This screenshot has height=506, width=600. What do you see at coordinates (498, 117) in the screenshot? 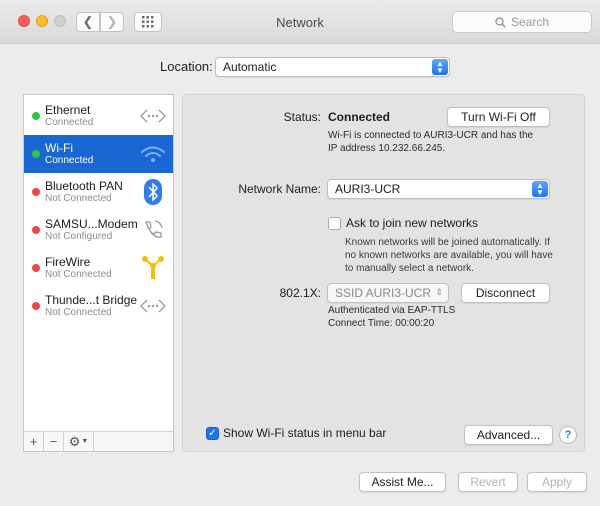
I see `turn-wifi-off-button: Turn Wi-Fi Off` at bounding box center [498, 117].